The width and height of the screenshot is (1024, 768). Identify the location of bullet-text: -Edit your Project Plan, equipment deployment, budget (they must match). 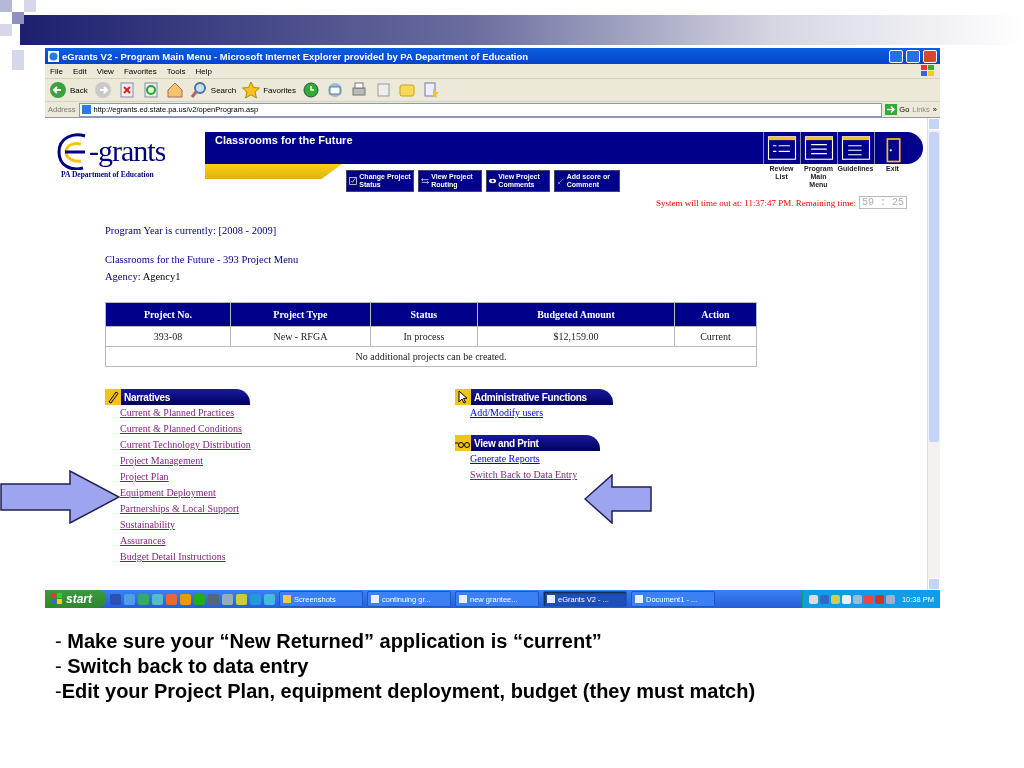
(406, 691).